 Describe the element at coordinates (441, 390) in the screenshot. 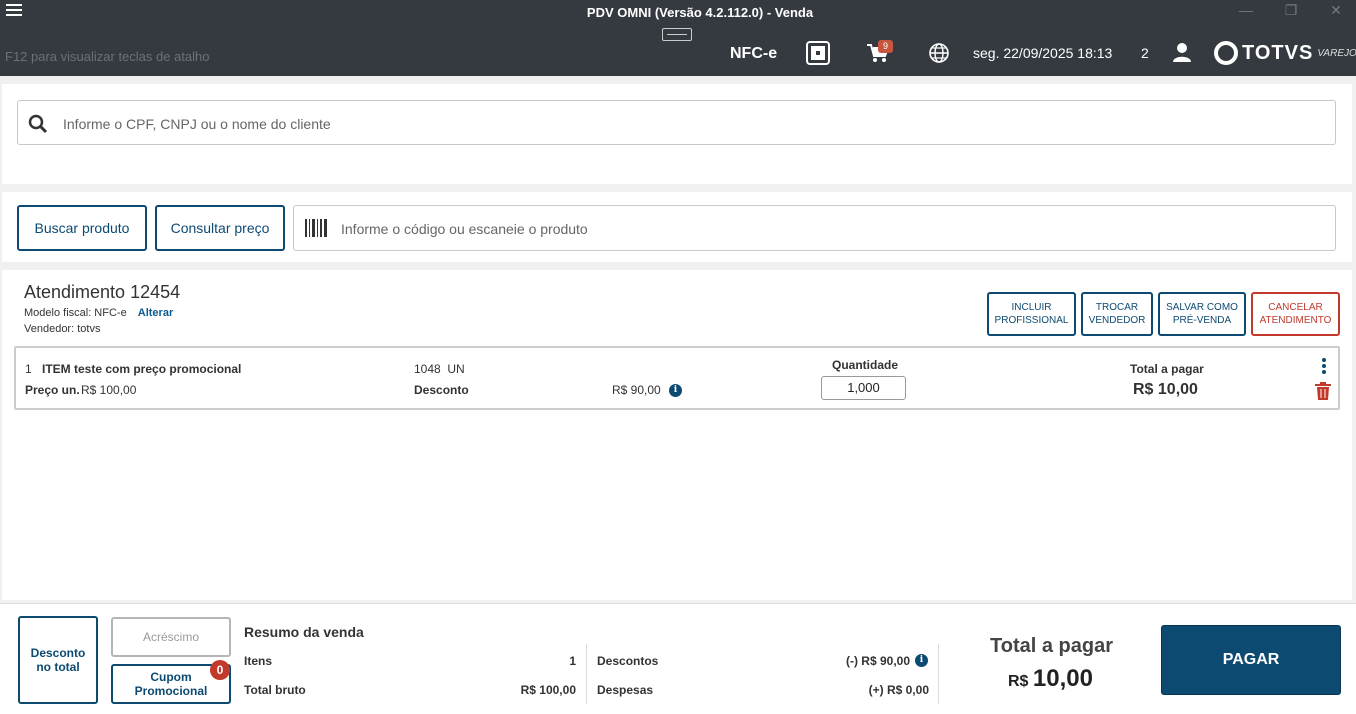

I see `discount-label: Desconto` at that location.